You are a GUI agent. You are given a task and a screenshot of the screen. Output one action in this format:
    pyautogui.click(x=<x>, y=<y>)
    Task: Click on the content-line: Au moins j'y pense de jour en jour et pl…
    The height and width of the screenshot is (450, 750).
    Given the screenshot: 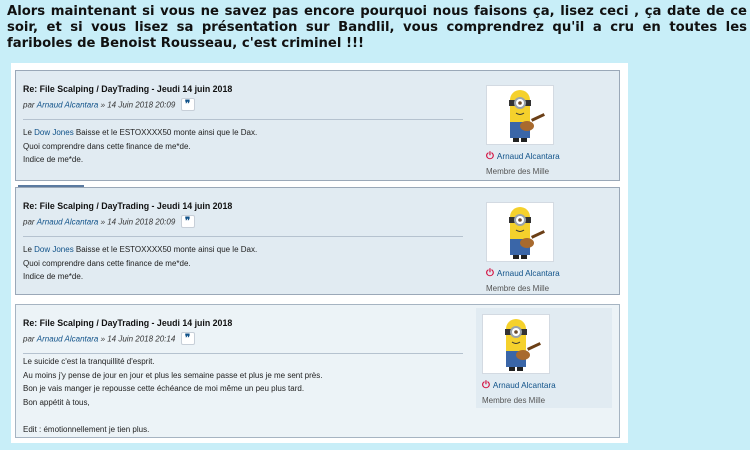 What is the action you would take?
    pyautogui.click(x=173, y=375)
    